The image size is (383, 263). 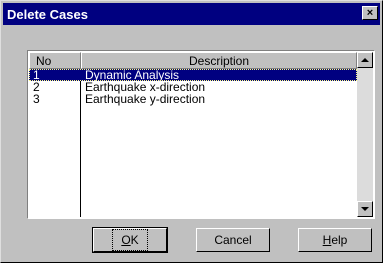 I want to click on scroll-down-button, so click(x=365, y=209).